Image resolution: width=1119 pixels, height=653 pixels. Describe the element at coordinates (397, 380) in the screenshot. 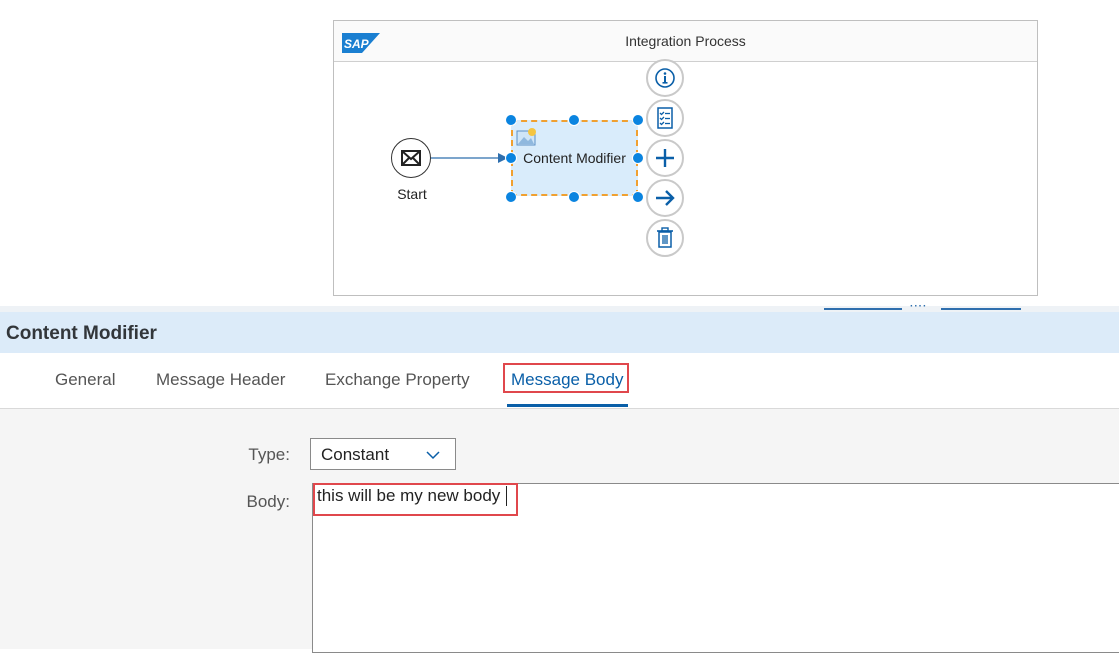

I see `tab-exchange-property: Exchange Property` at that location.